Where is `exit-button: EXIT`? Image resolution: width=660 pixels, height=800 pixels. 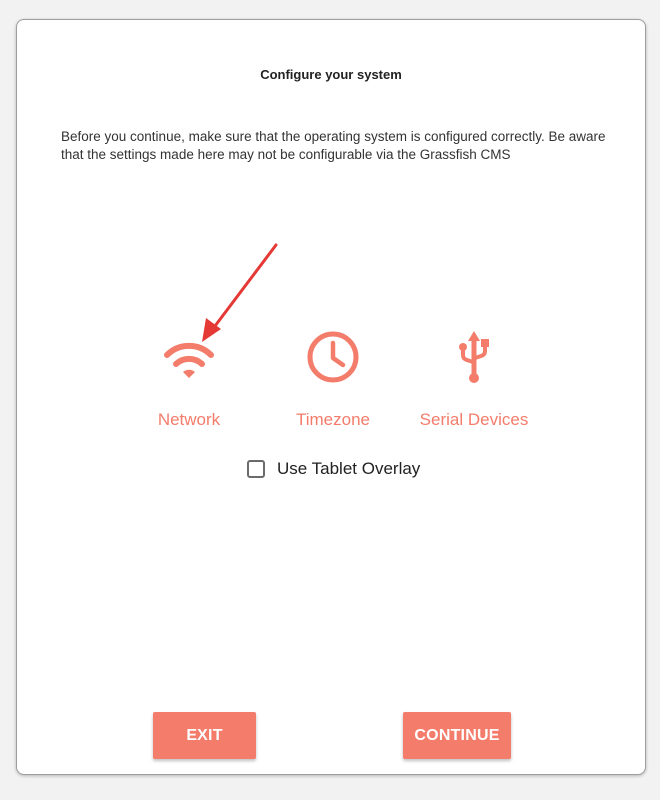 exit-button: EXIT is located at coordinates (204, 735).